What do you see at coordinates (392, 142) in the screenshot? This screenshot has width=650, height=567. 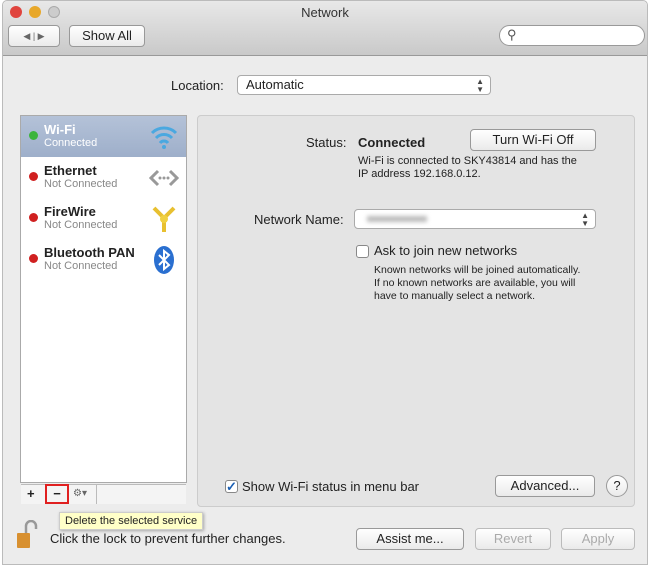 I see `status-value: Connected` at bounding box center [392, 142].